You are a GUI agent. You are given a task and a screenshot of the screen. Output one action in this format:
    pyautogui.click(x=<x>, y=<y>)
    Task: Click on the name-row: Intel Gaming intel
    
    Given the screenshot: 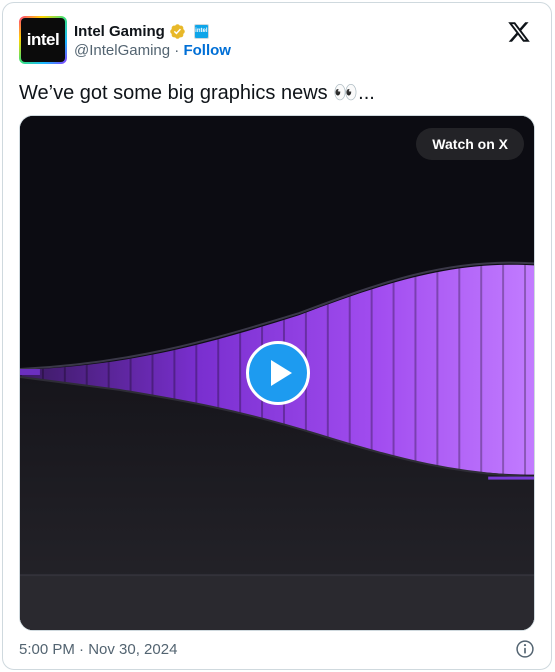 What is the action you would take?
    pyautogui.click(x=152, y=31)
    